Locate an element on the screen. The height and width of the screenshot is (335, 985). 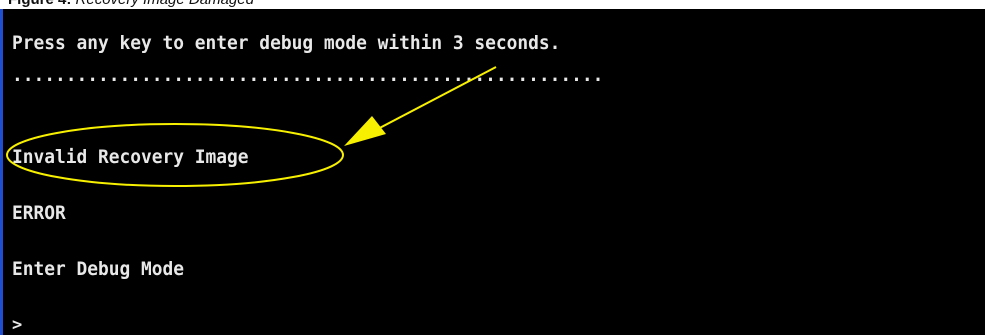
figure-caption: Figure 4: Recovery Image Damaged is located at coordinates (131, 4).